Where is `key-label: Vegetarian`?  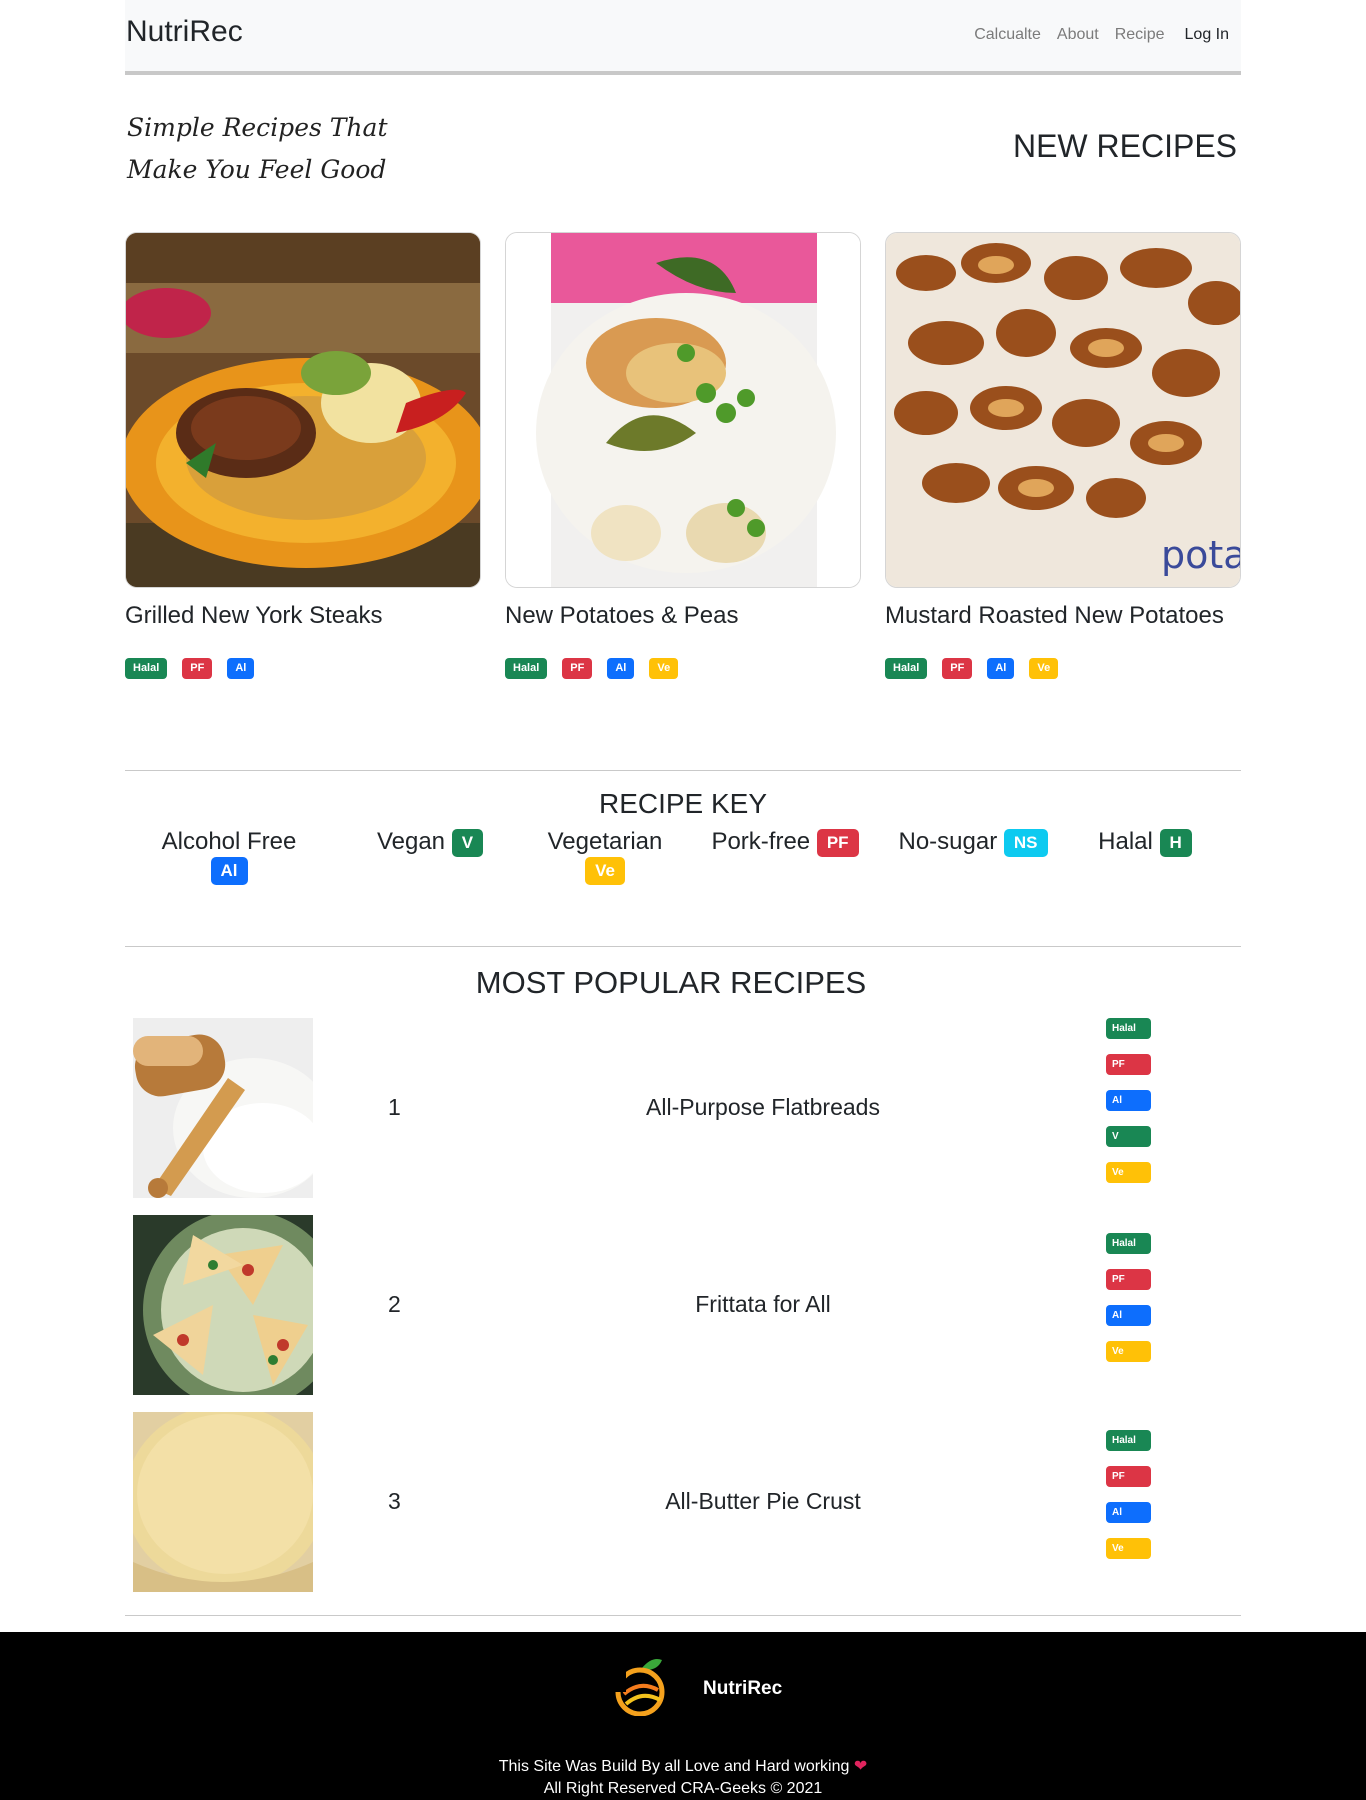 key-label: Vegetarian is located at coordinates (605, 841).